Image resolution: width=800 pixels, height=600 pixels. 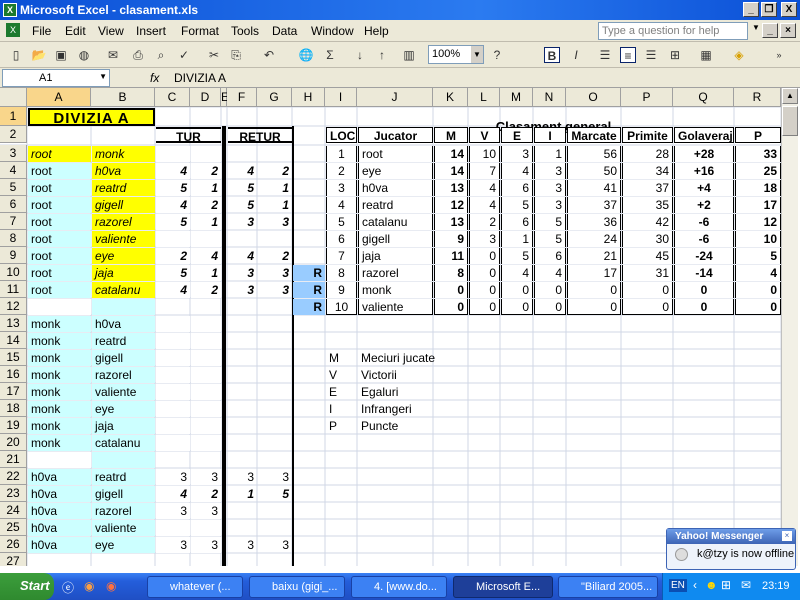 What do you see at coordinates (275, 494) in the screenshot?
I see `retur-score-b: 5` at bounding box center [275, 494].